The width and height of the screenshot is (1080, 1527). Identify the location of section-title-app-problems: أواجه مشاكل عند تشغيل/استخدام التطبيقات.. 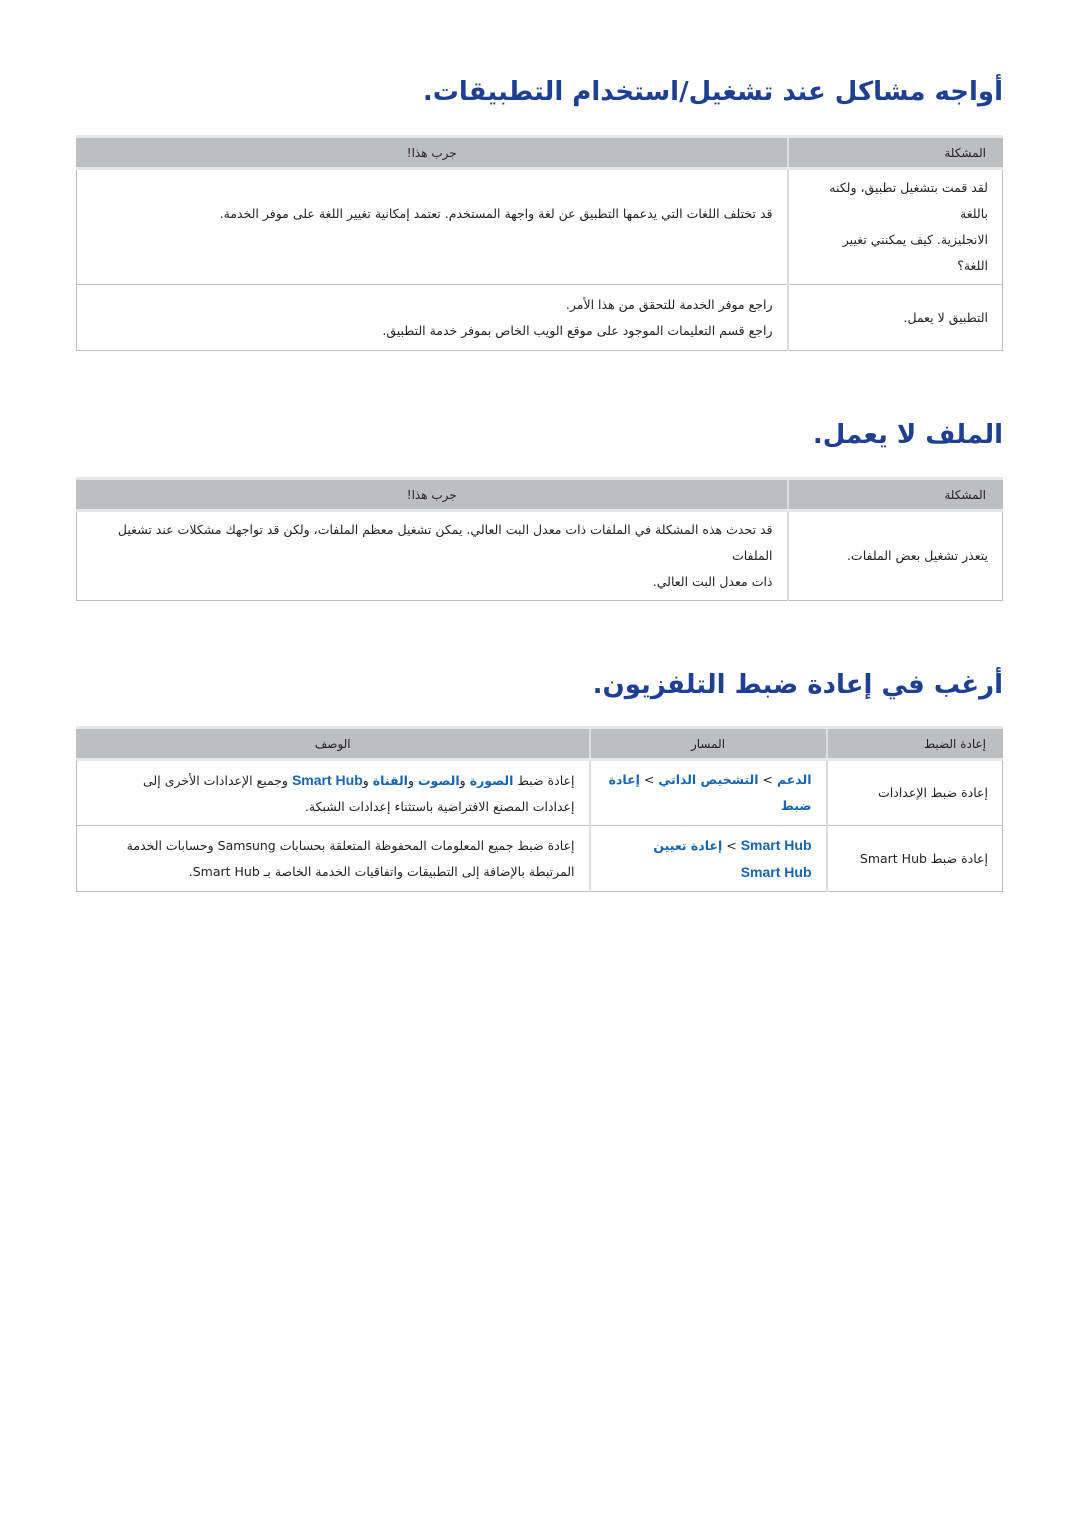
(712, 92).